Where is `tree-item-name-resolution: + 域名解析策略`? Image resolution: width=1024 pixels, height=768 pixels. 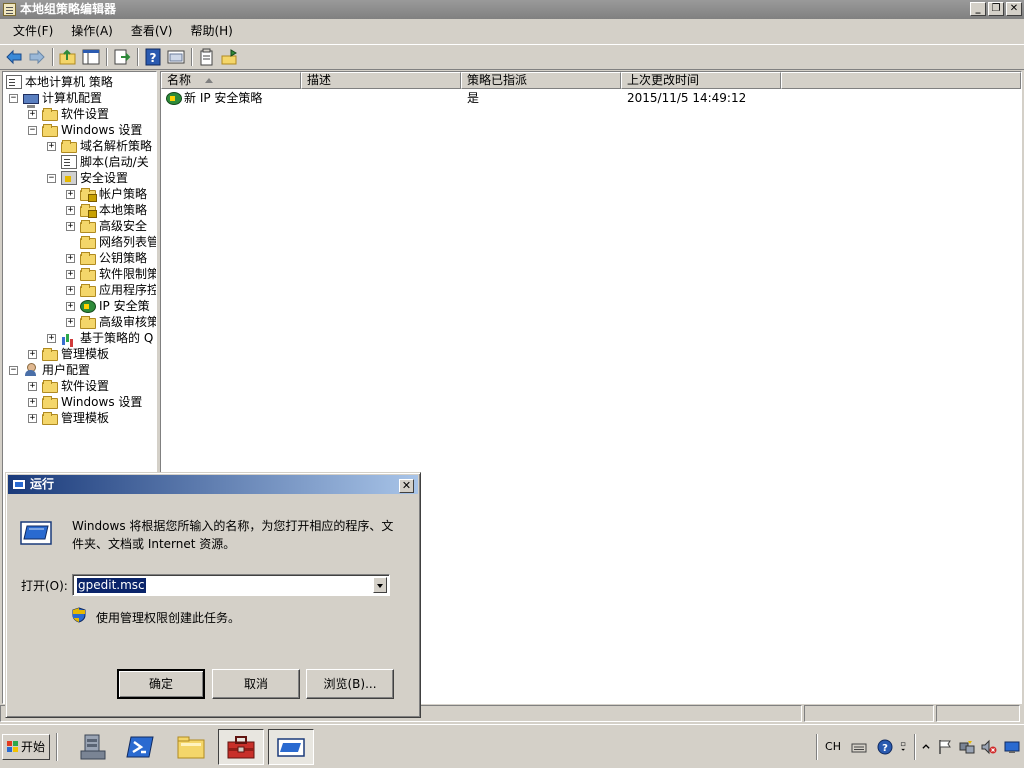 tree-item-name-resolution: + 域名解析策略 is located at coordinates (99, 146).